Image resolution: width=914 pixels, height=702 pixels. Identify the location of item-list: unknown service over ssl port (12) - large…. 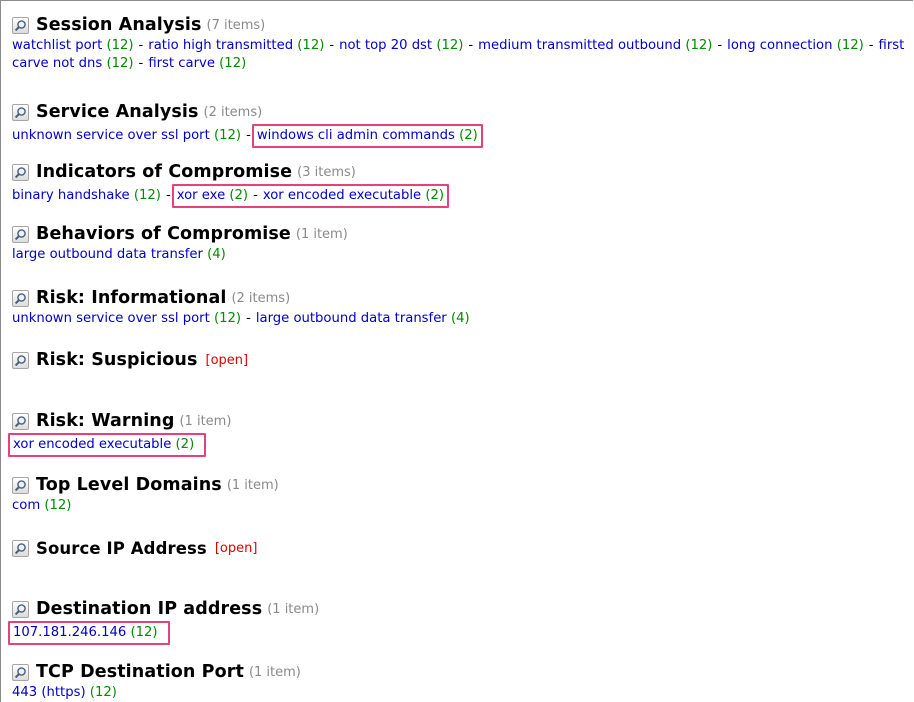
(462, 319).